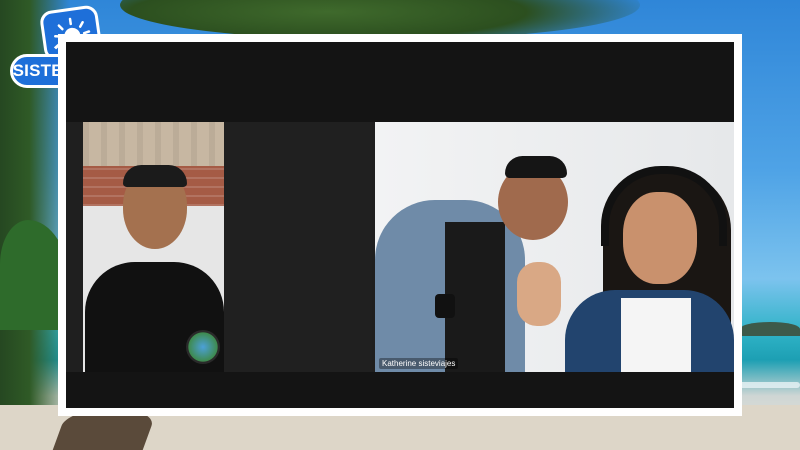 The image size is (800, 450). I want to click on distant-island, so click(770, 329).